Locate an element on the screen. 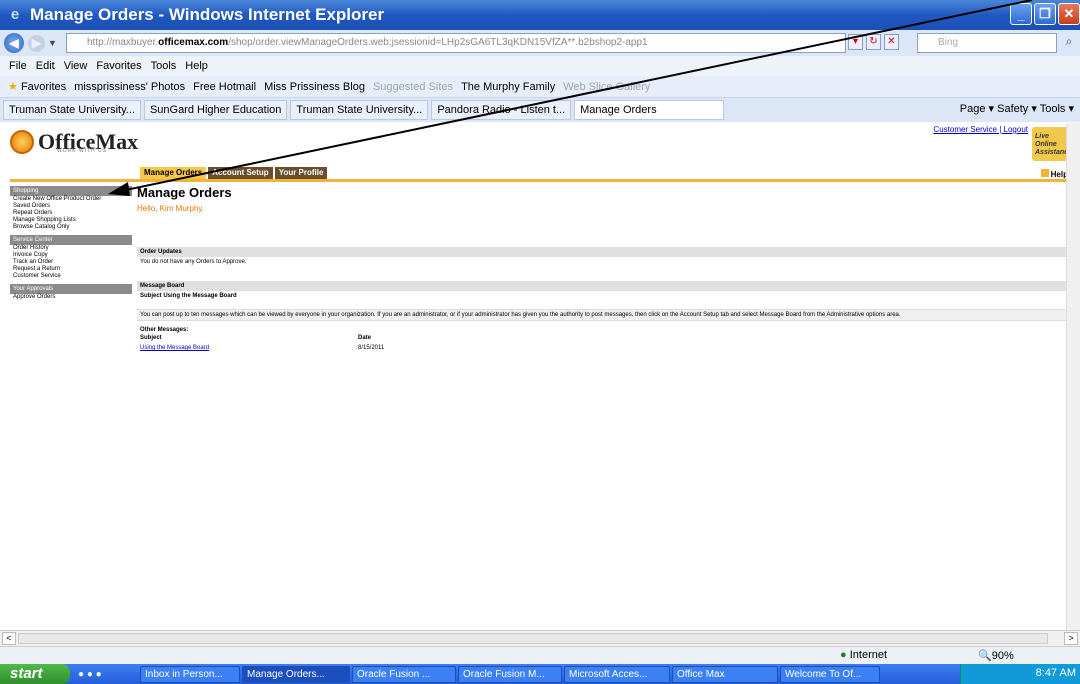 This screenshot has height=684, width=1080. sidebar-section-approvals: Your Approvals is located at coordinates (71, 289).